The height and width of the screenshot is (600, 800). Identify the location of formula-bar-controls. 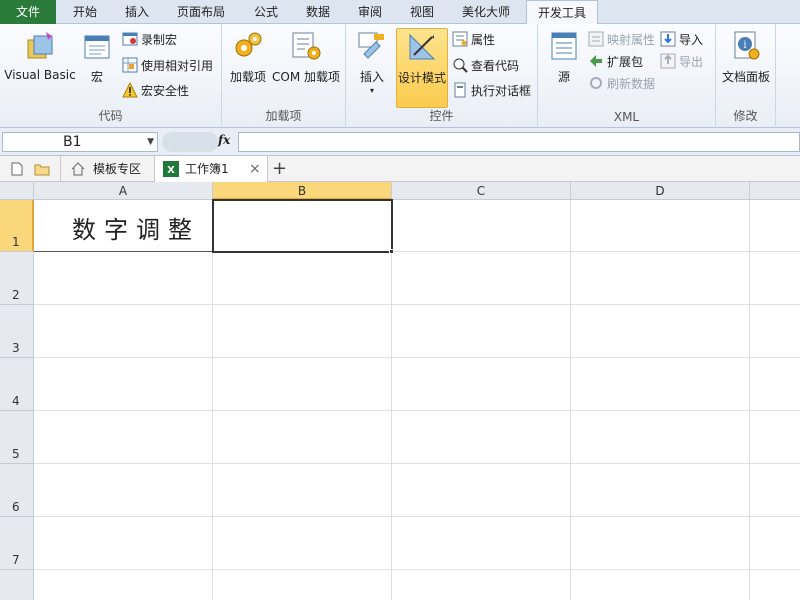
(190, 142).